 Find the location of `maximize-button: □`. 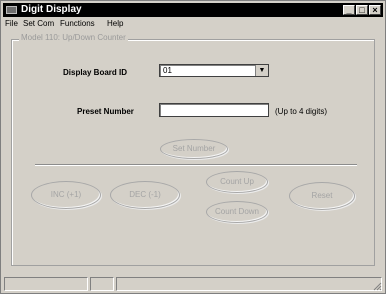

maximize-button: □ is located at coordinates (362, 10).